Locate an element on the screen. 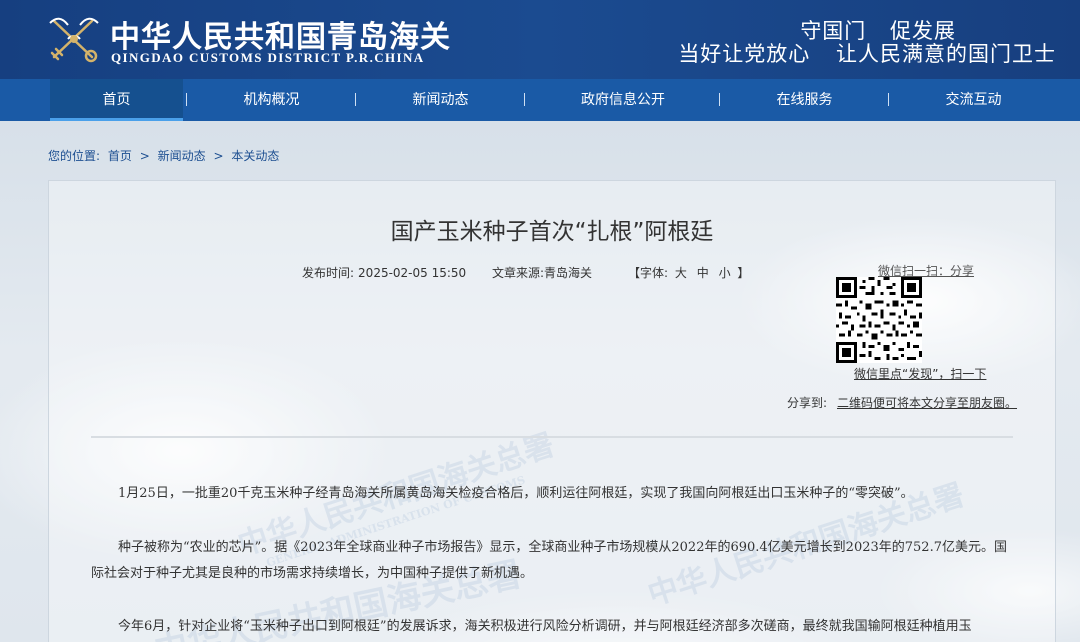 Image resolution: width=1080 pixels, height=642 pixels. font-size-large: 大 is located at coordinates (681, 273).